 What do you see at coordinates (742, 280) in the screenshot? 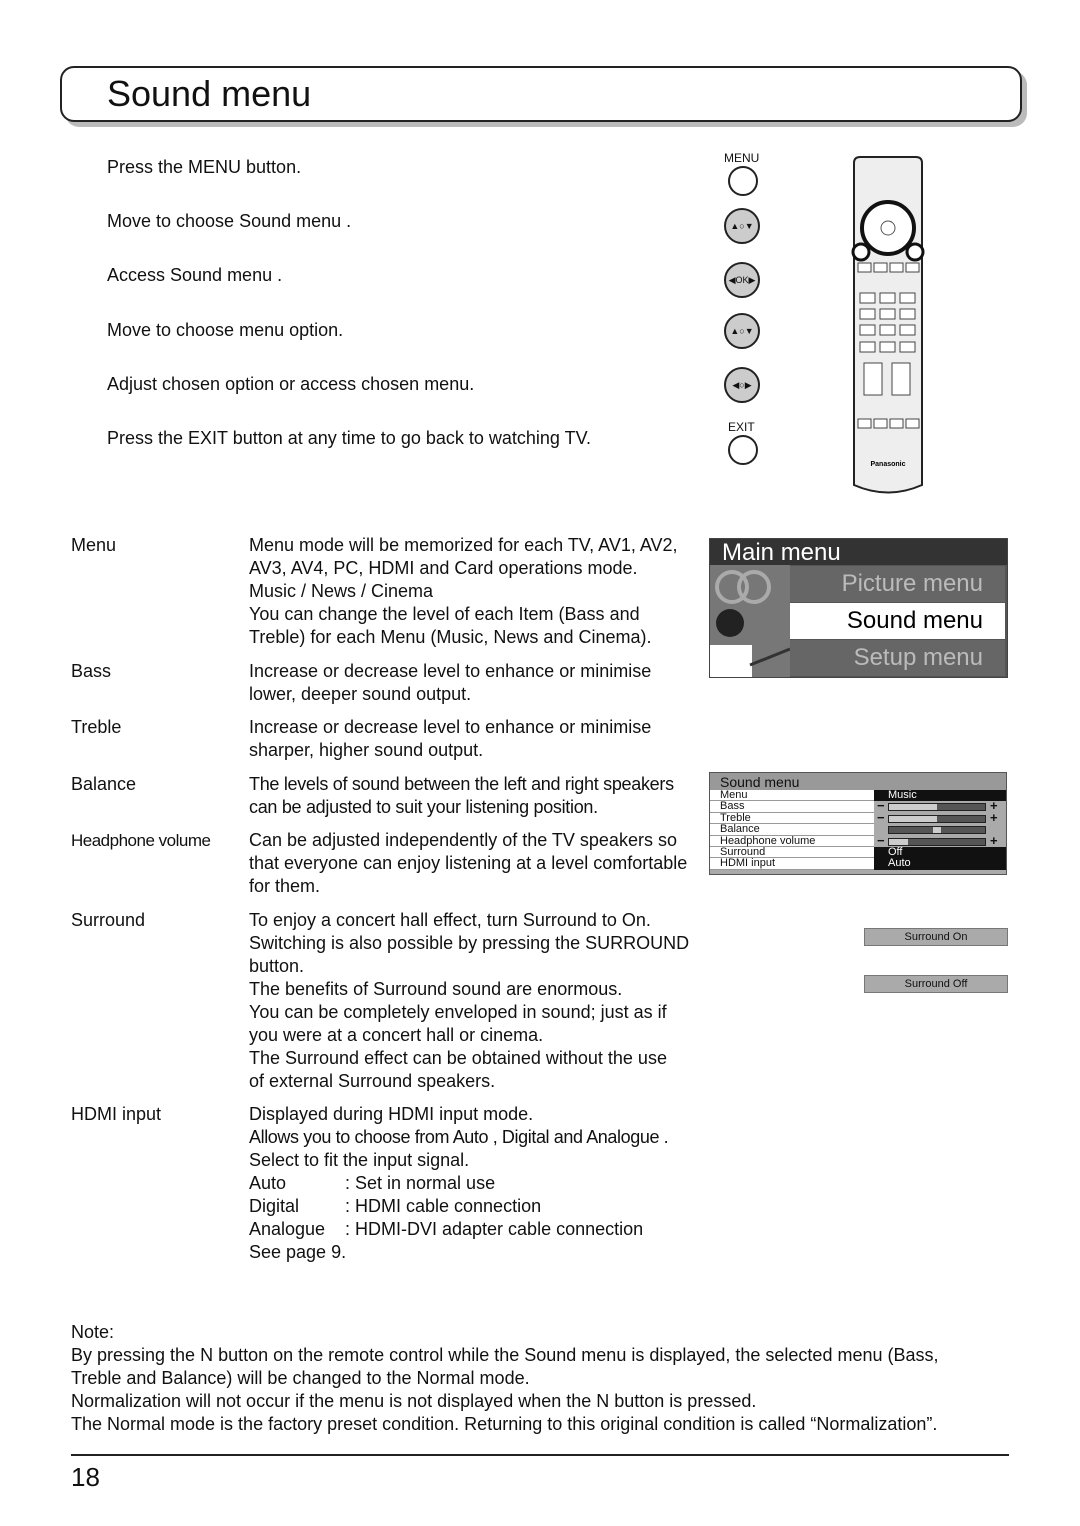
I see `ok-left-right-nav-icon: ◀OK▶` at bounding box center [742, 280].